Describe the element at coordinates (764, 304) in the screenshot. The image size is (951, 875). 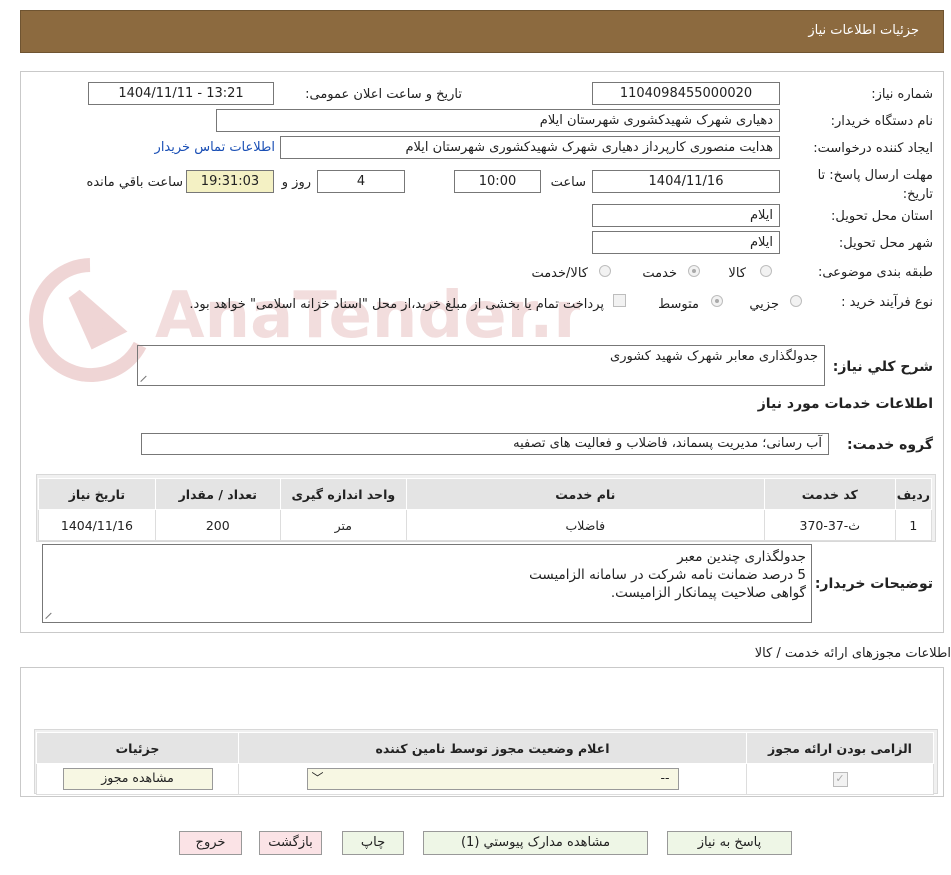
I see `process-option-minor: جزیي` at that location.